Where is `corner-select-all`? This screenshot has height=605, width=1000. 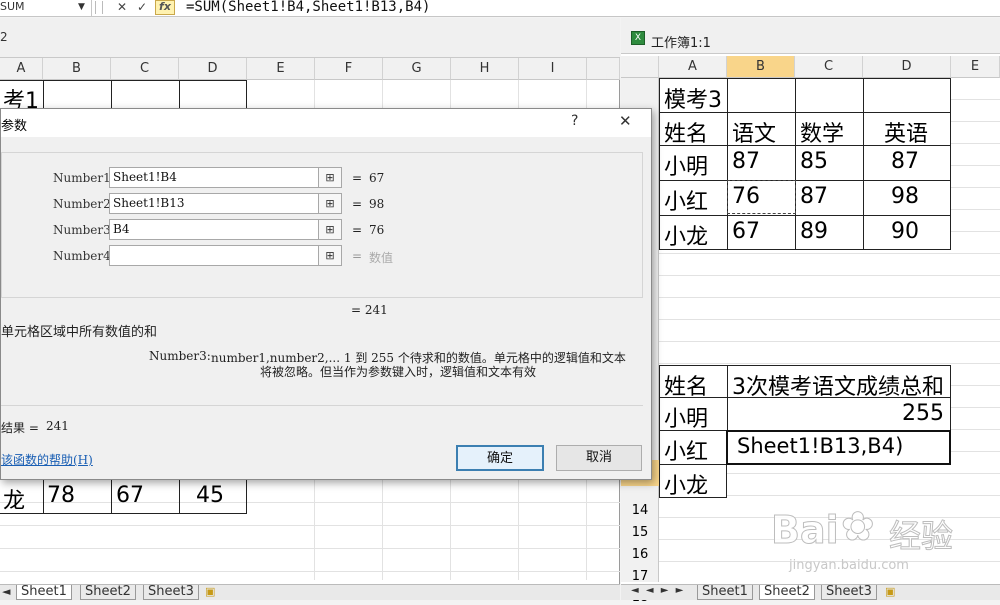
corner-select-all is located at coordinates (640, 67).